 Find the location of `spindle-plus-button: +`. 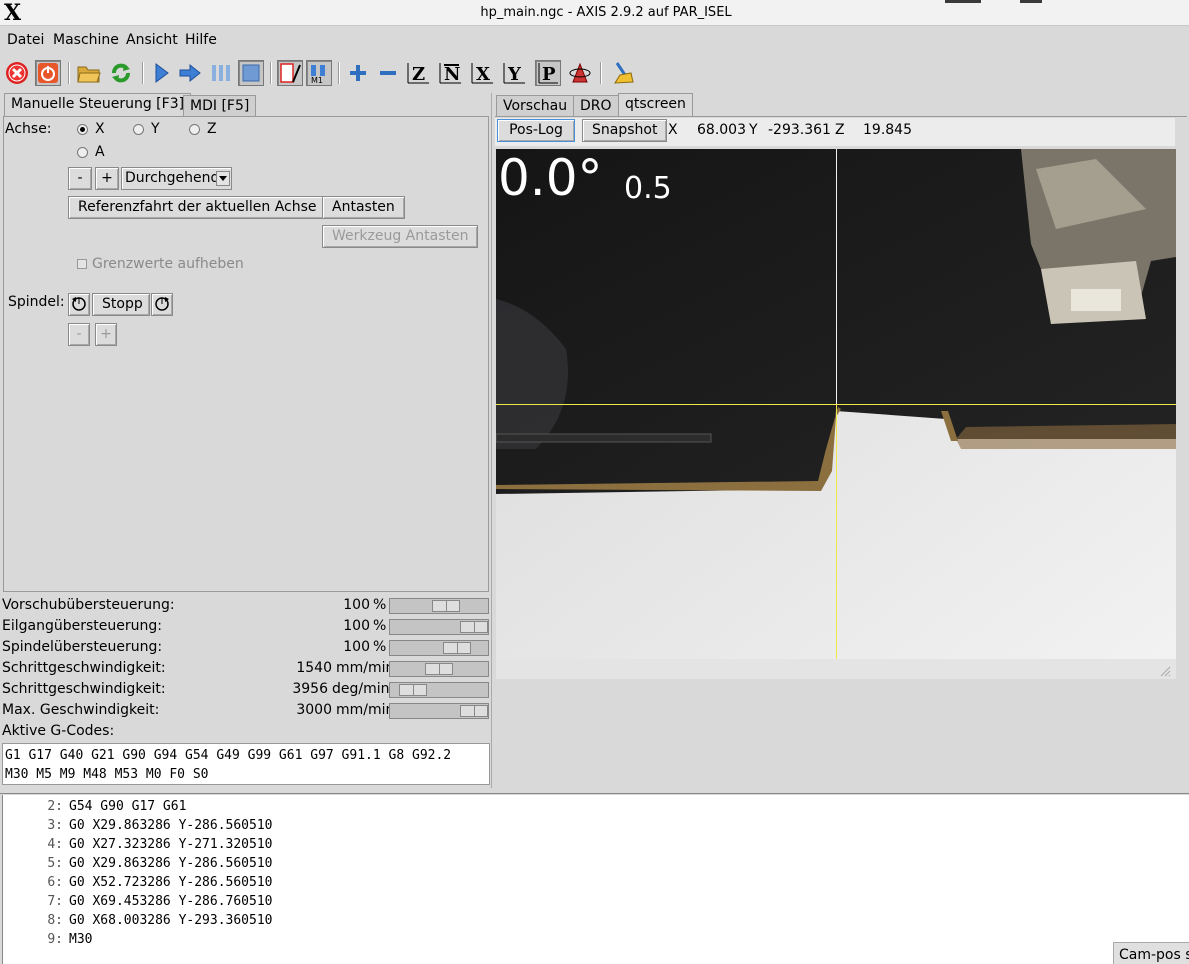

spindle-plus-button: + is located at coordinates (106, 334).